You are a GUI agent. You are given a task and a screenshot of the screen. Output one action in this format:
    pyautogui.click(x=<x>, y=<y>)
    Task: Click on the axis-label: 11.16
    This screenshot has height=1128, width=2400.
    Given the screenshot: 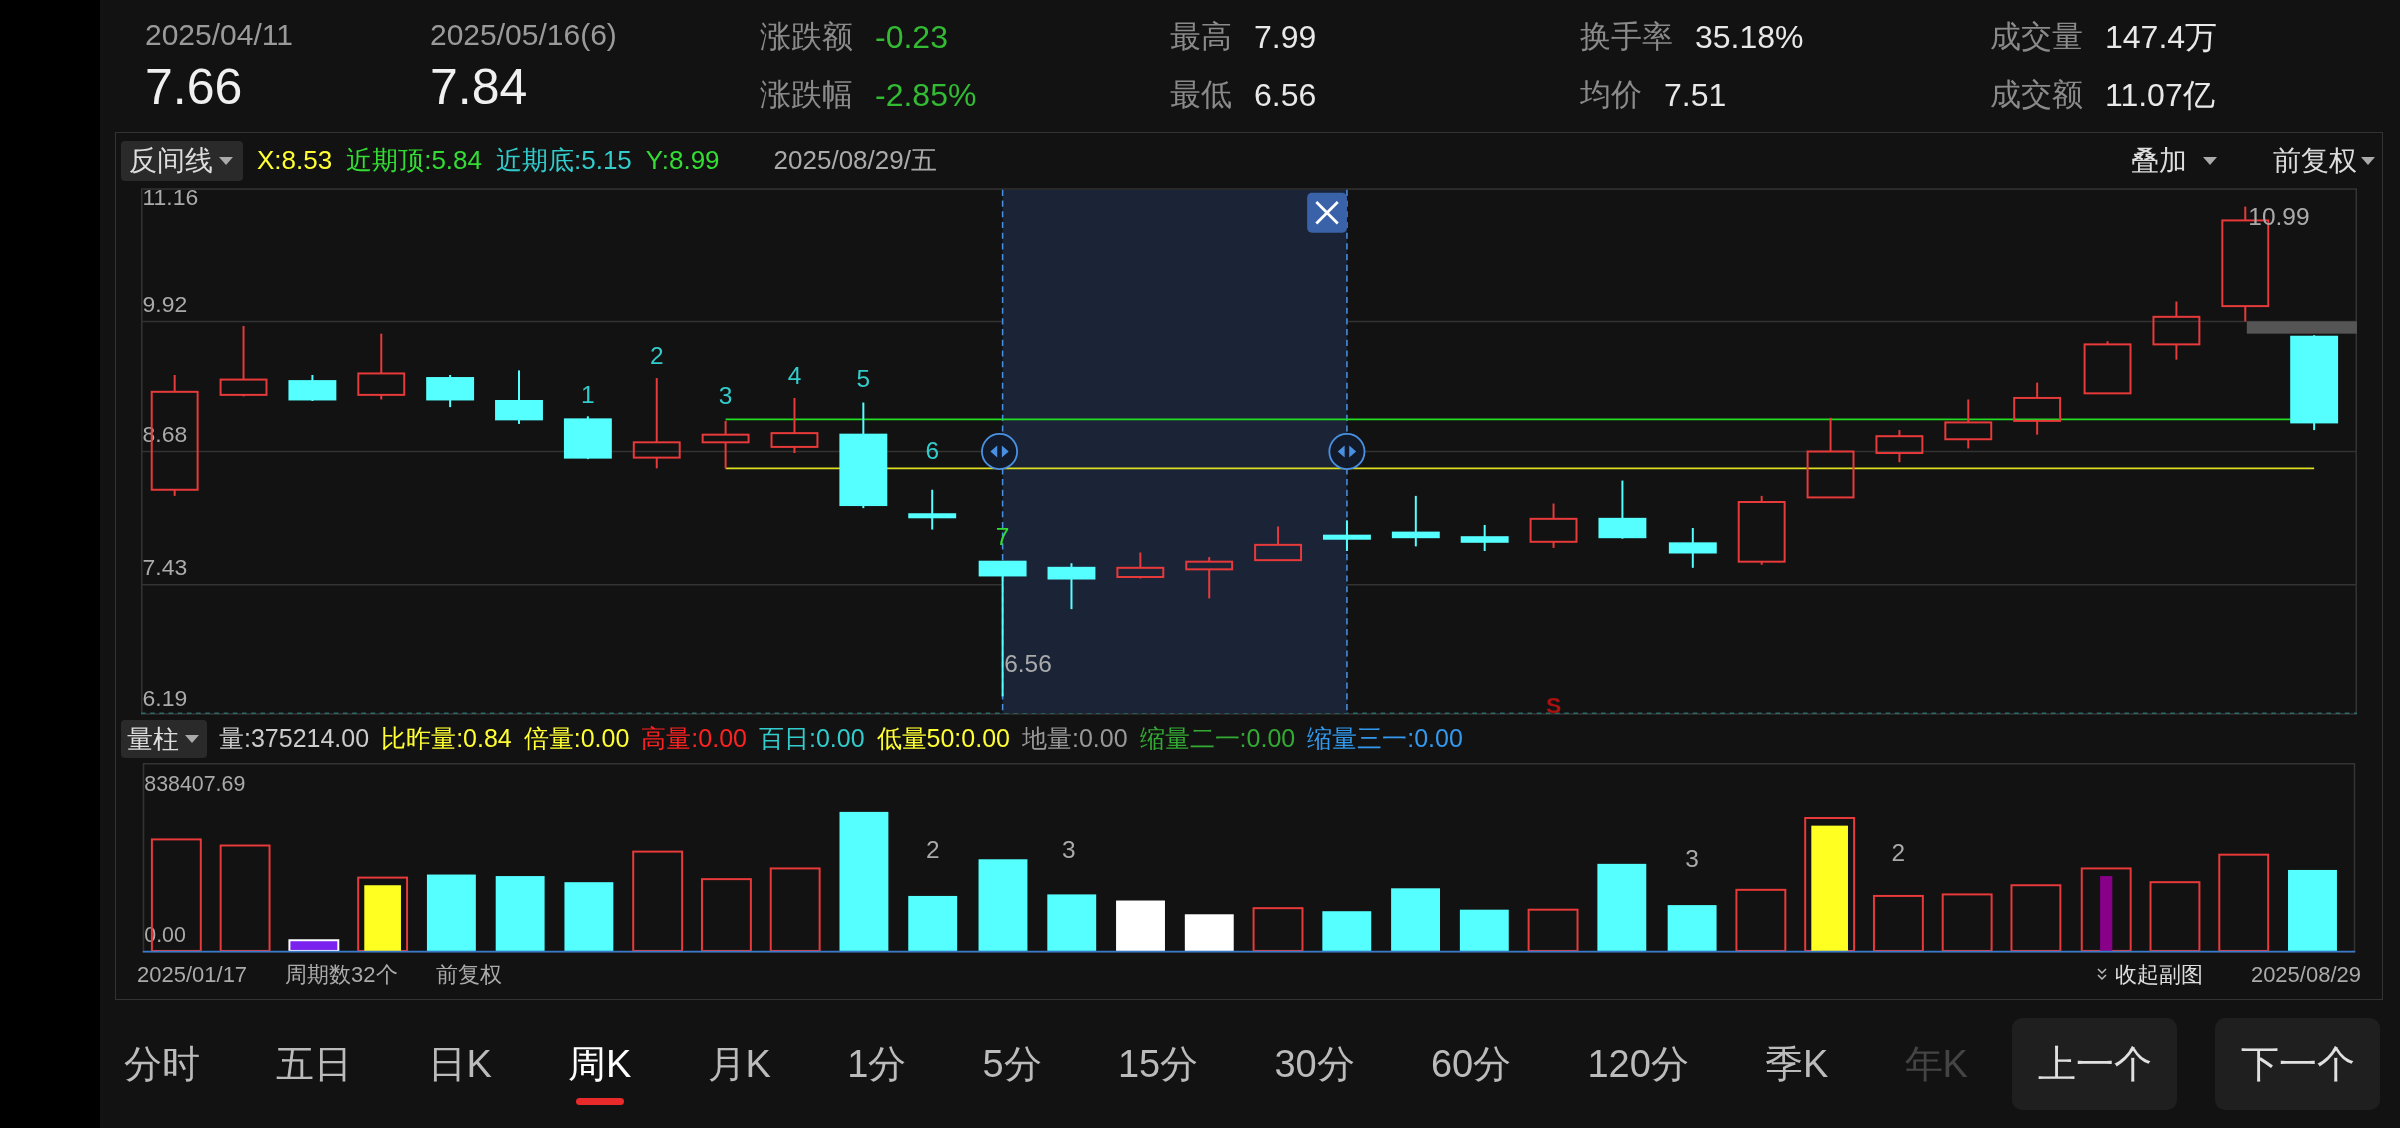 What is the action you would take?
    pyautogui.click(x=170, y=199)
    